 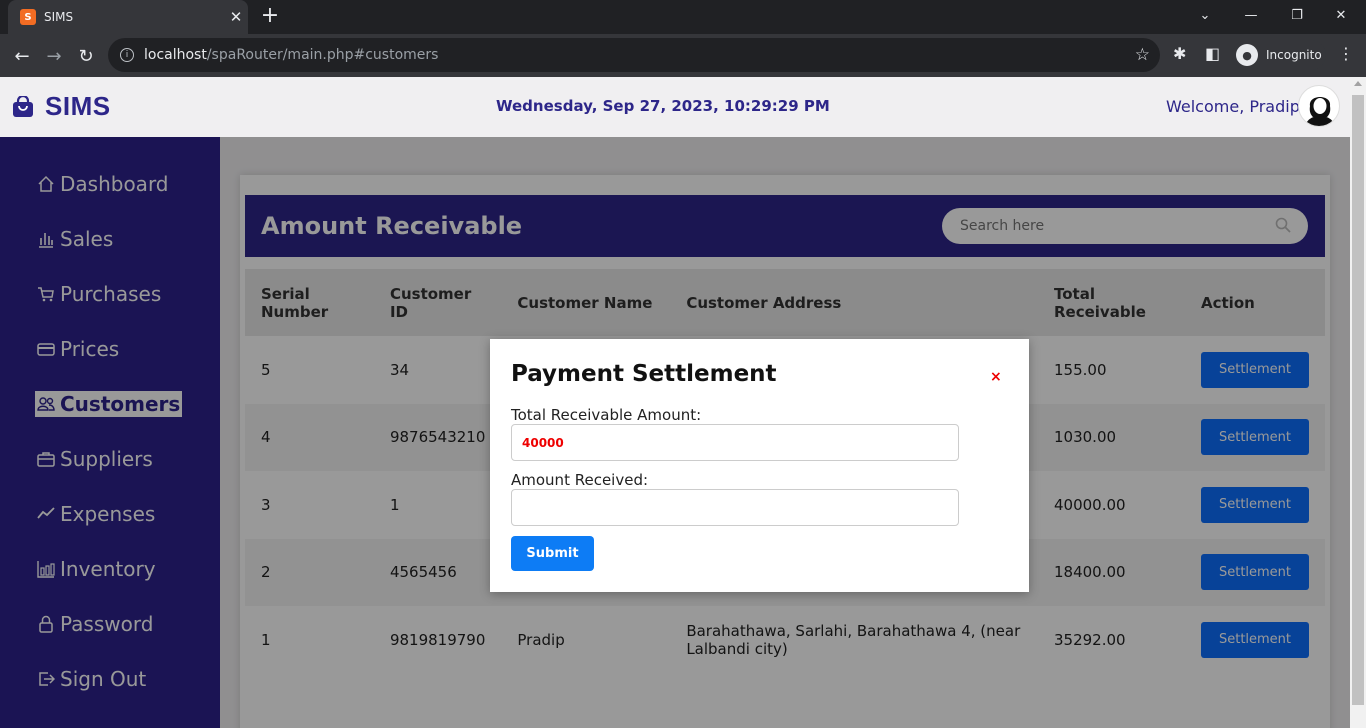 I want to click on new-tab-icon: +, so click(x=270, y=16).